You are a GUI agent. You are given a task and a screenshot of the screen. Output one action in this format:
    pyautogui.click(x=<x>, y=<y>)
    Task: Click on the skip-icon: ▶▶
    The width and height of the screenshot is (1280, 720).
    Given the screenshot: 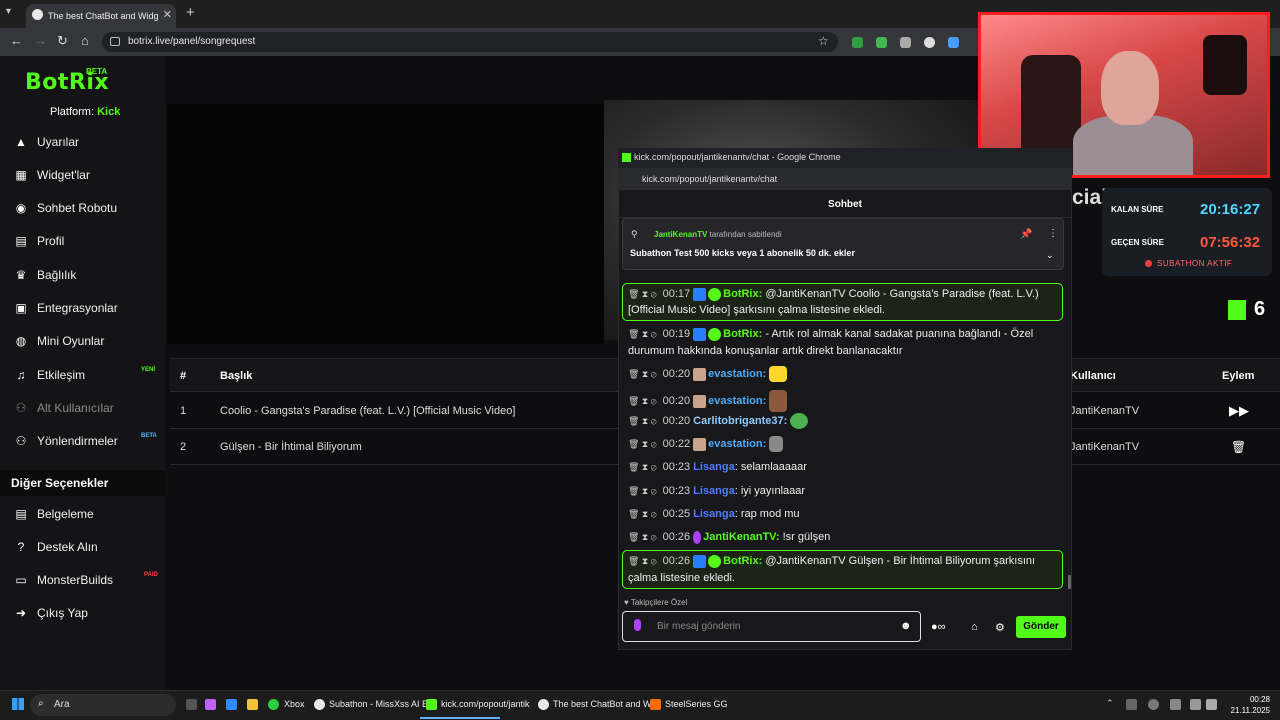 What is the action you would take?
    pyautogui.click(x=1239, y=411)
    